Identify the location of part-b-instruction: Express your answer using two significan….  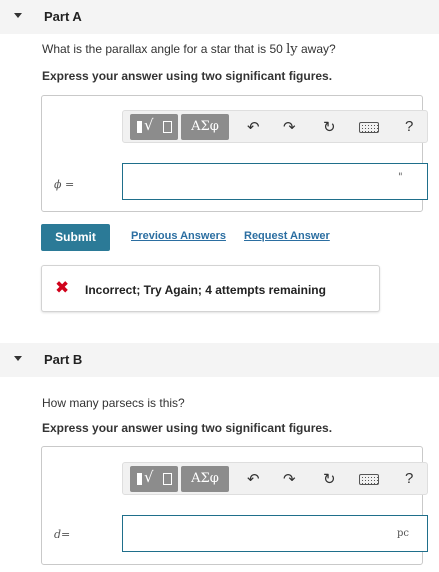
(187, 428).